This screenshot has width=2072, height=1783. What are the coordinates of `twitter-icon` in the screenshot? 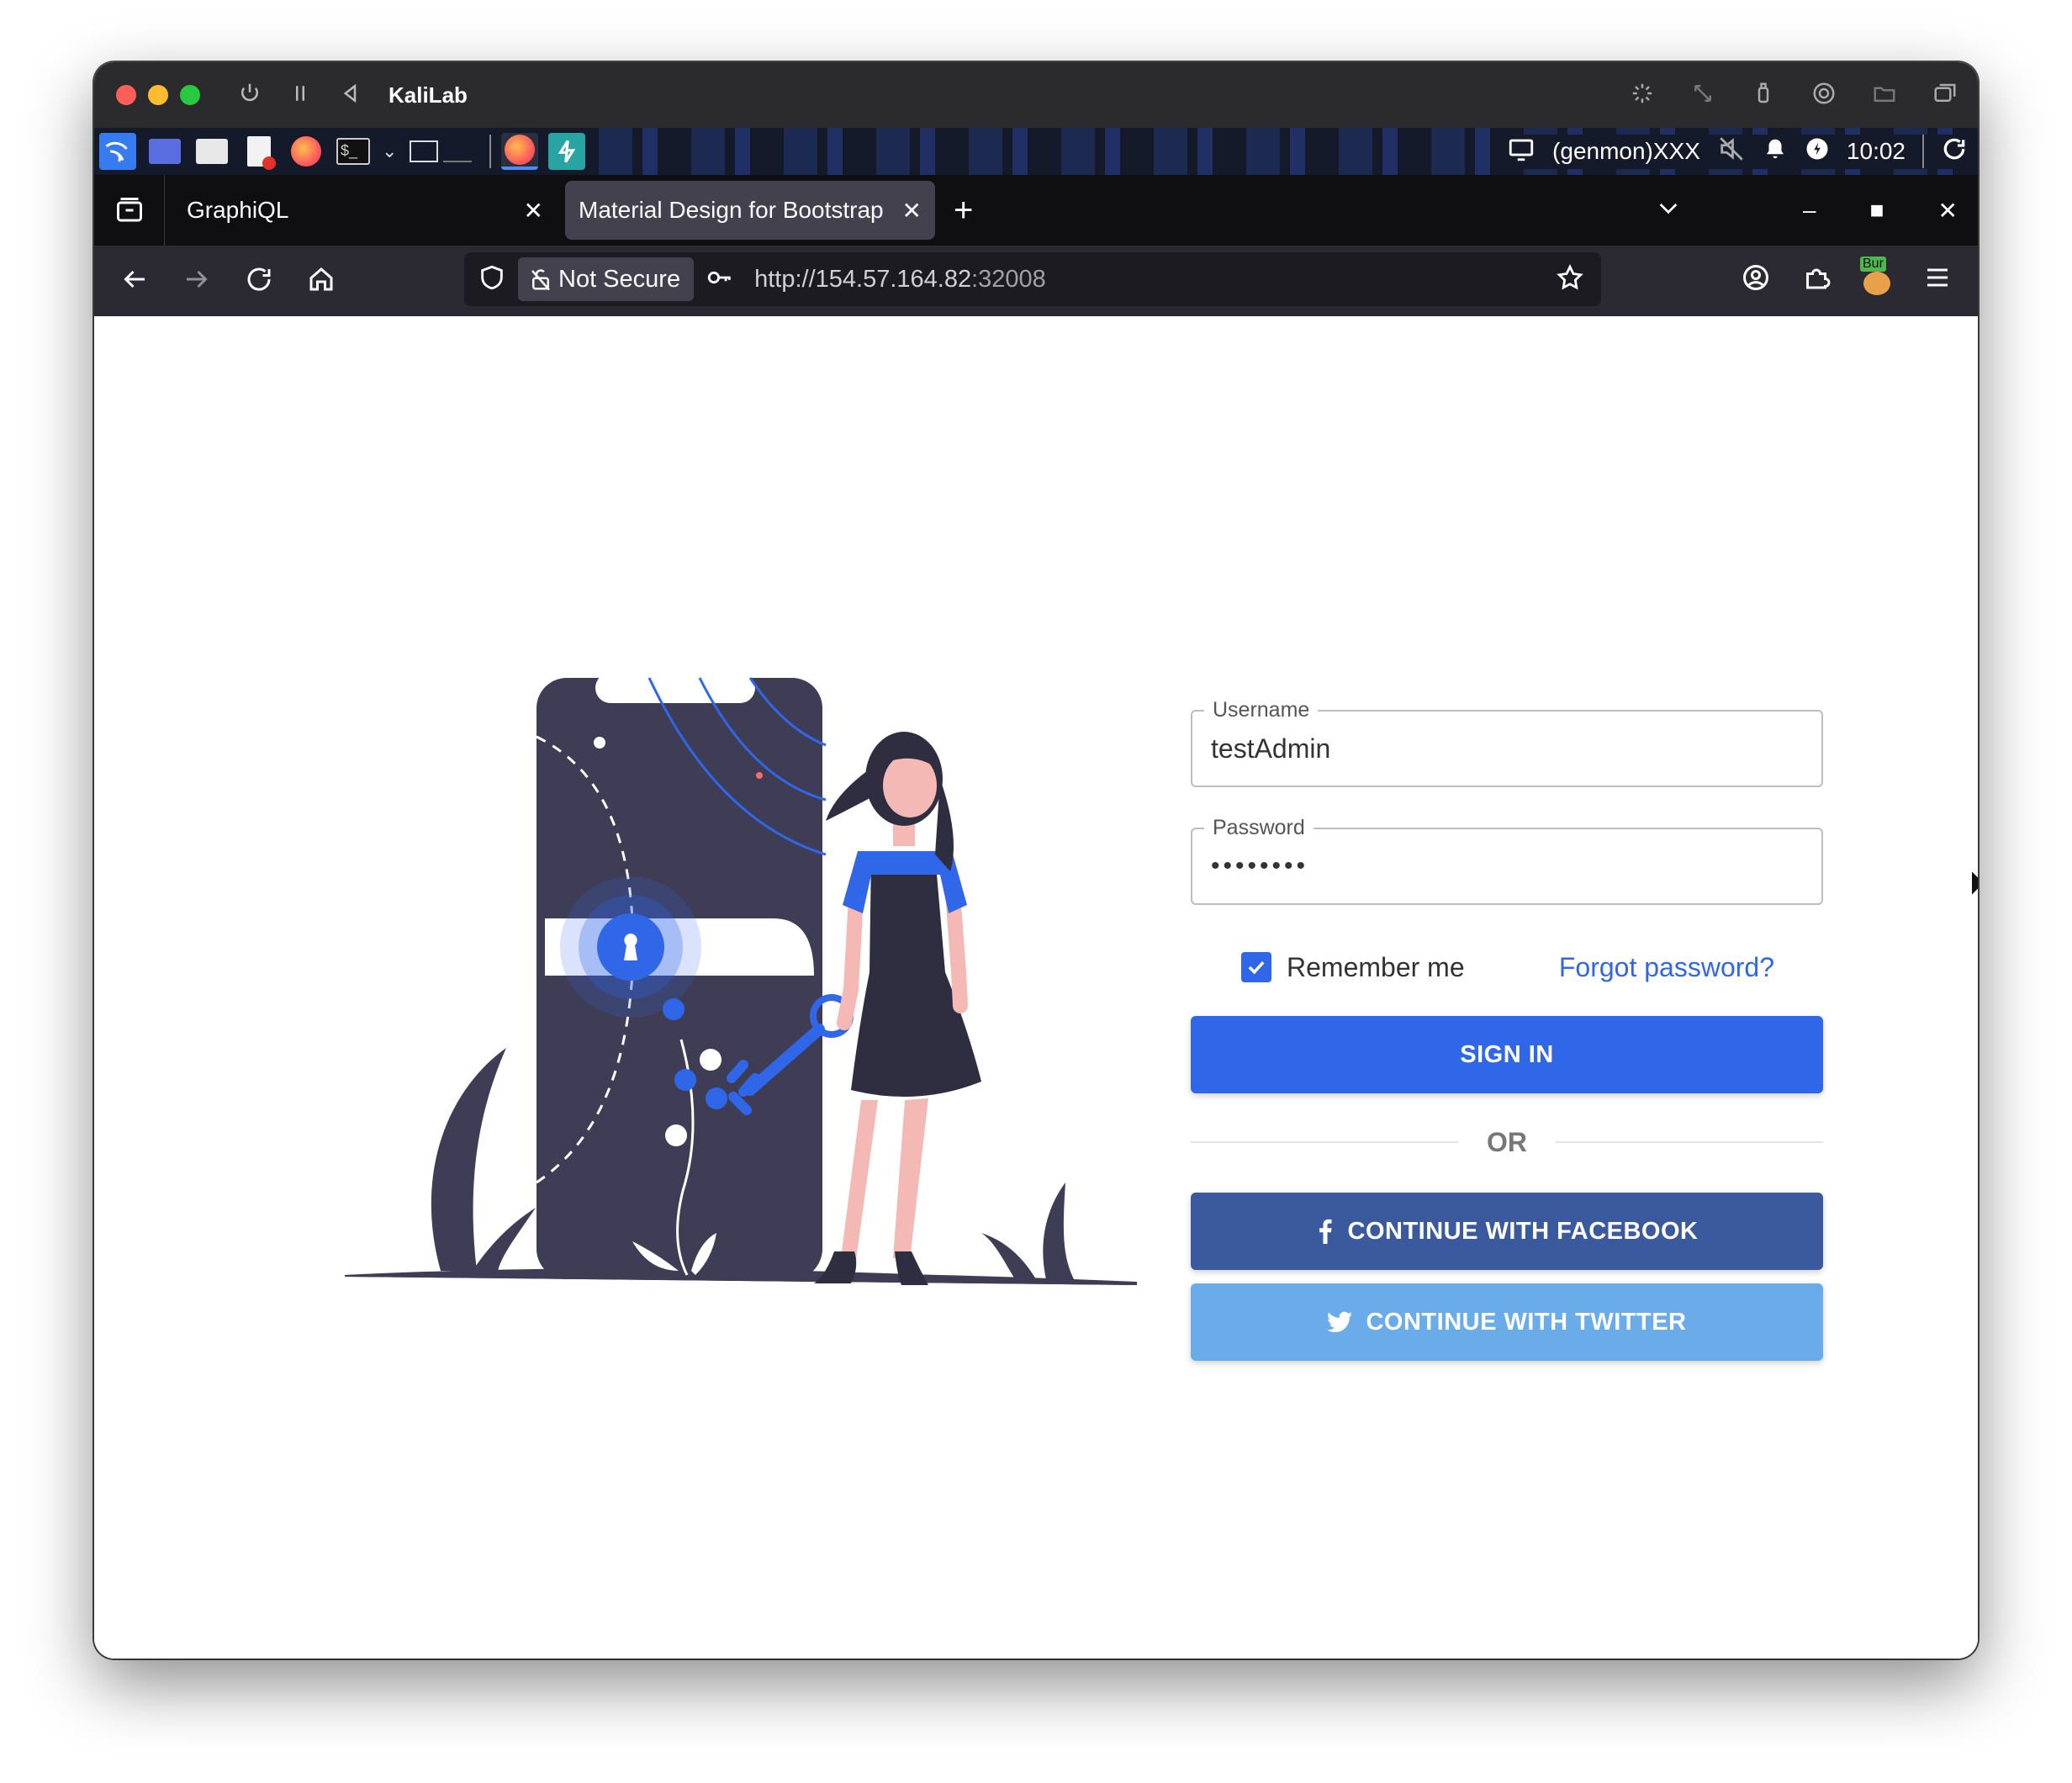 It's located at (1340, 1321).